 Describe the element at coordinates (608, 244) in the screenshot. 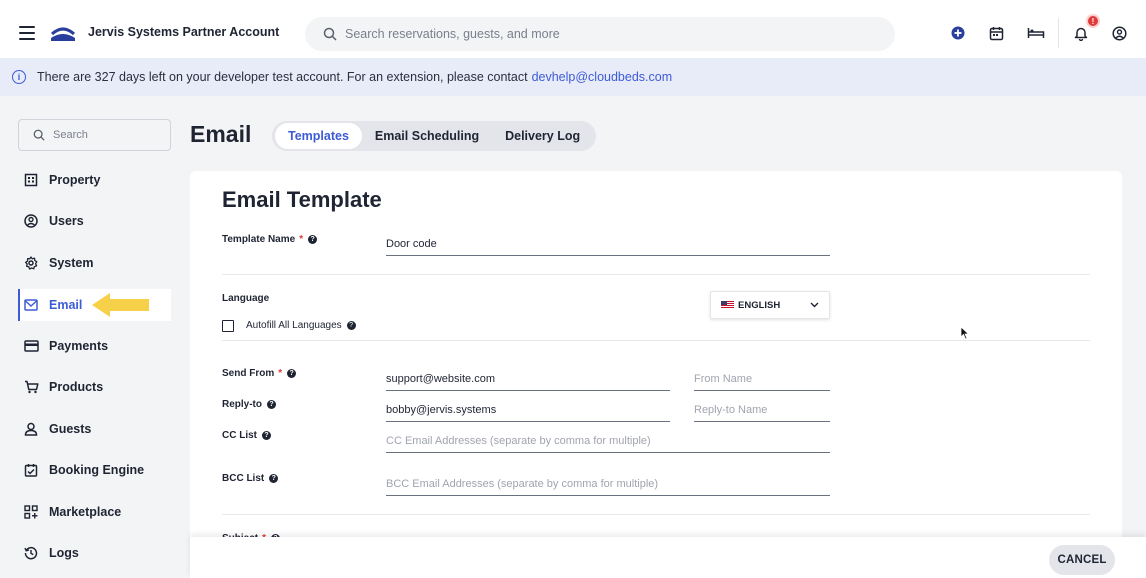

I see `template-name-input` at that location.